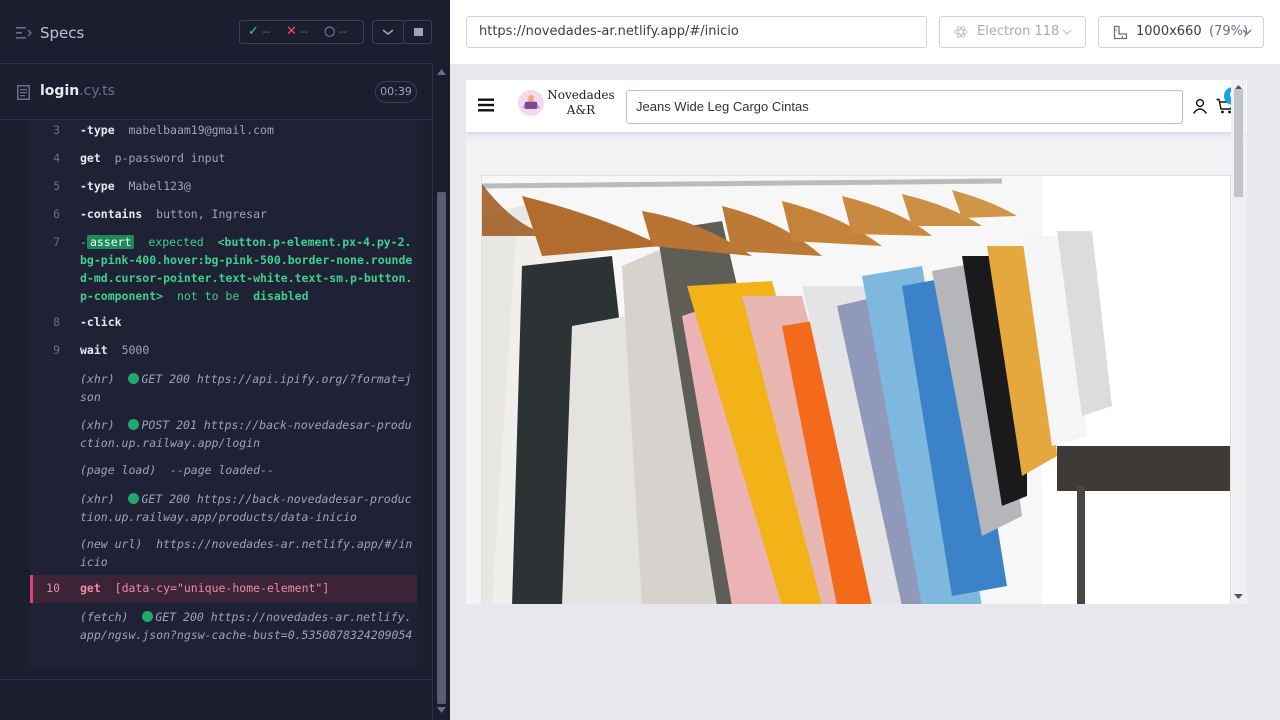  What do you see at coordinates (223, 158) in the screenshot?
I see `command-row: 4 get p-password input` at bounding box center [223, 158].